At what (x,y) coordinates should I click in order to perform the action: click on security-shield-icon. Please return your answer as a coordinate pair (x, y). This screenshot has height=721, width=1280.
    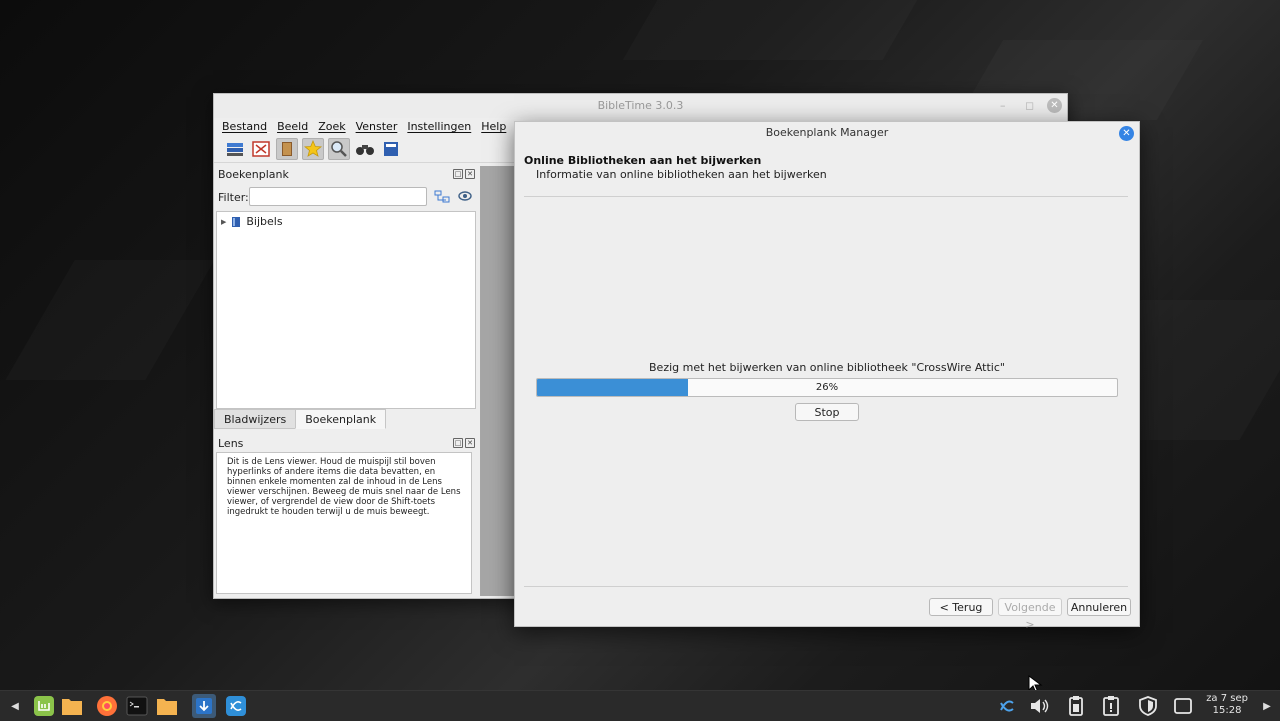
    Looking at the image, I should click on (1148, 706).